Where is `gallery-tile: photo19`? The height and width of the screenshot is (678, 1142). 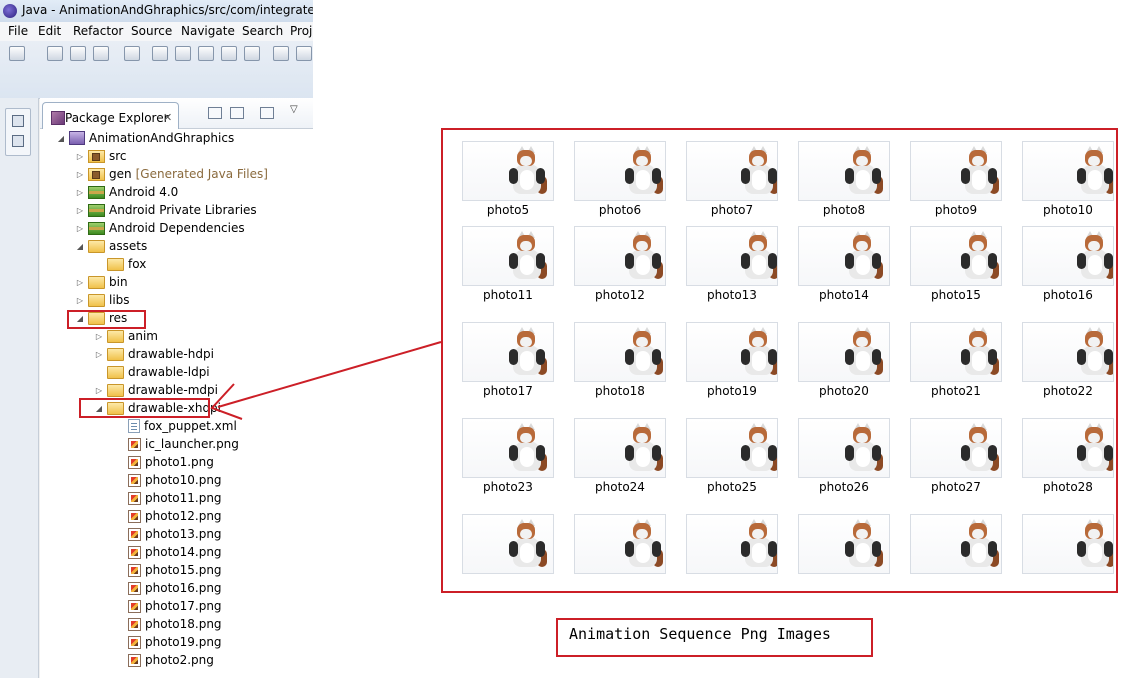
gallery-tile: photo19 is located at coordinates (732, 360).